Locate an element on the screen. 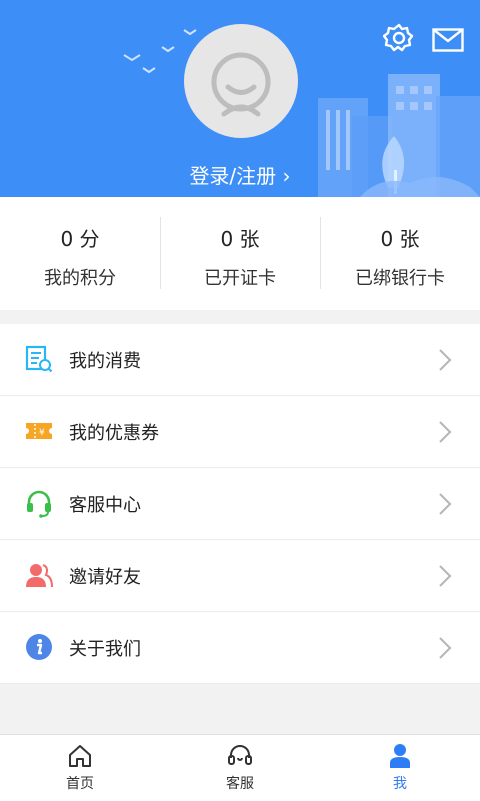 The height and width of the screenshot is (801, 480). tab-label: 我 is located at coordinates (400, 784).